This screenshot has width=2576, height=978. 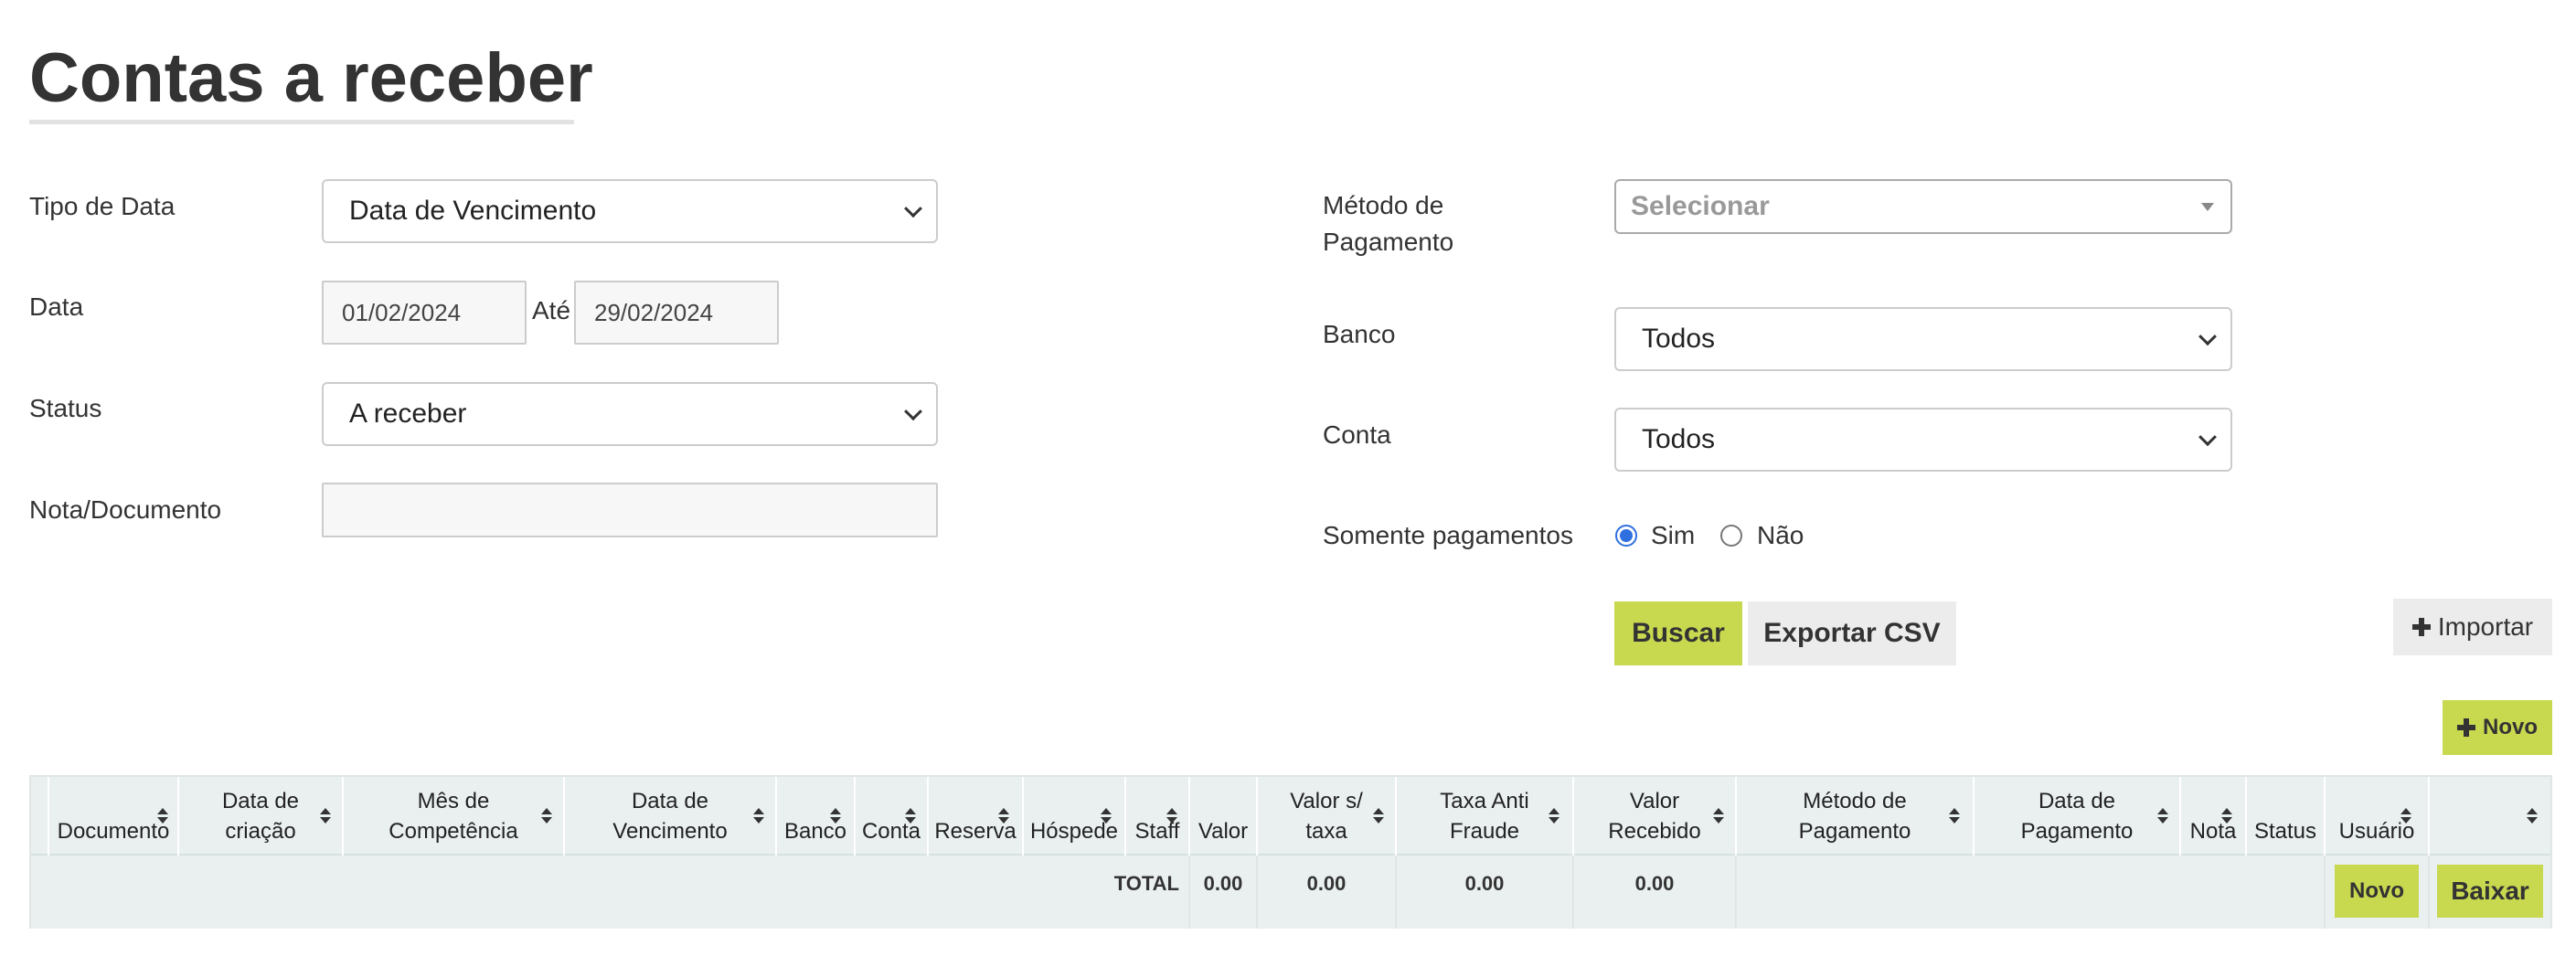 I want to click on total-taxa-cell: 0.00, so click(x=1485, y=892).